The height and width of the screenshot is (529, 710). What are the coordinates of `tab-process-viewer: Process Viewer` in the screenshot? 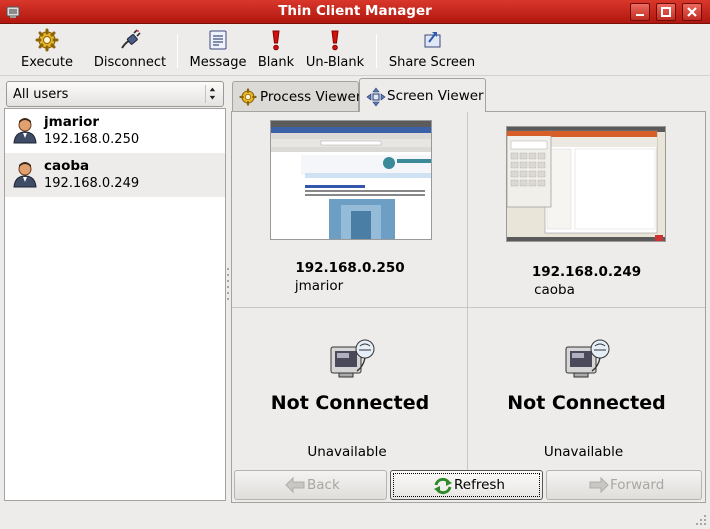 It's located at (297, 96).